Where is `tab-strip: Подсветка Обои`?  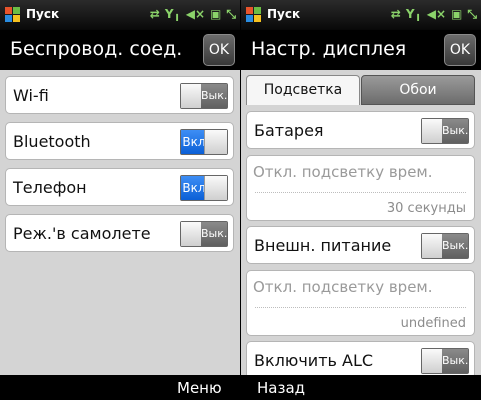
tab-strip: Подсветка Обои is located at coordinates (361, 88).